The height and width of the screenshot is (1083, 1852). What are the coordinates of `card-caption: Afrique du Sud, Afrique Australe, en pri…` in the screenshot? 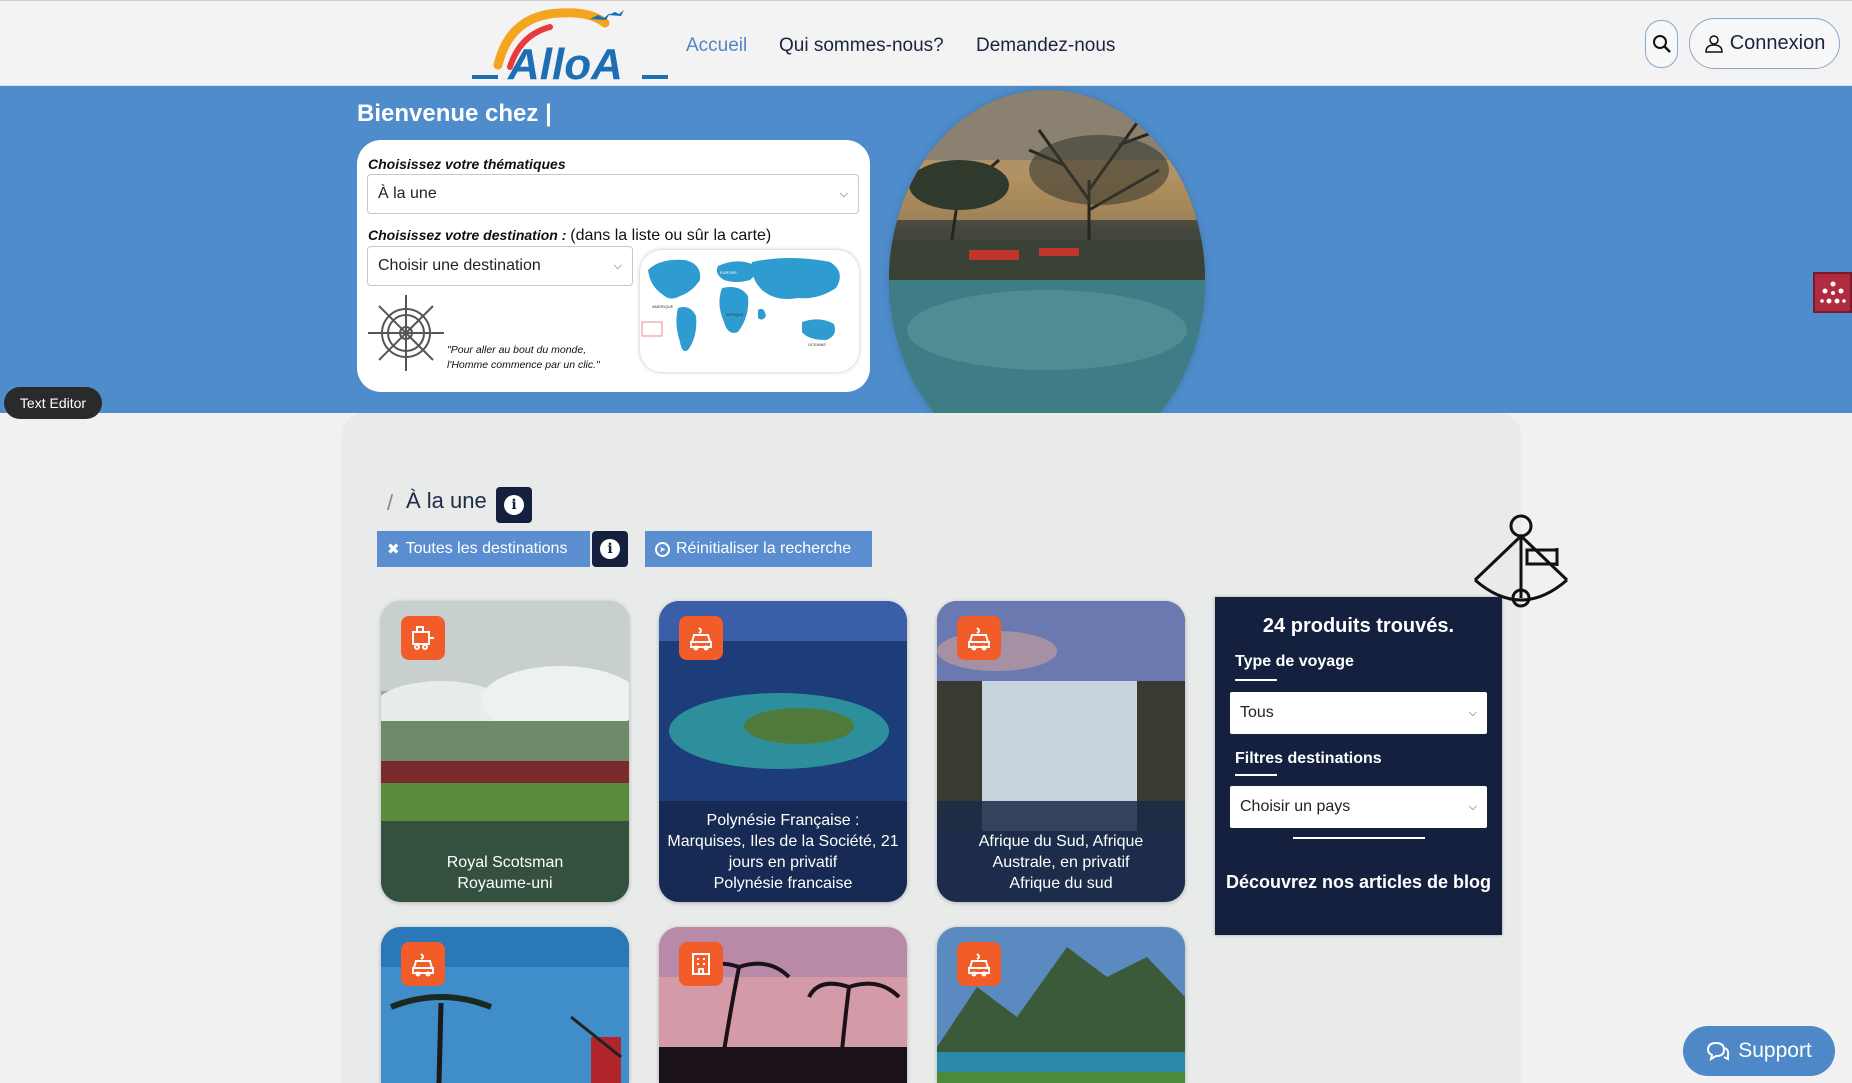 It's located at (1061, 866).